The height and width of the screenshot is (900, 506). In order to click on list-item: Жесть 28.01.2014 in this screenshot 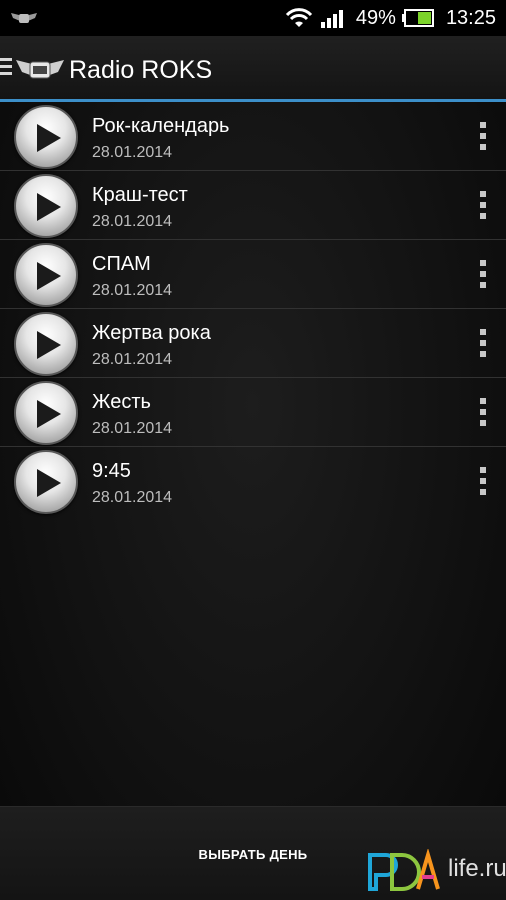, I will do `click(253, 412)`.